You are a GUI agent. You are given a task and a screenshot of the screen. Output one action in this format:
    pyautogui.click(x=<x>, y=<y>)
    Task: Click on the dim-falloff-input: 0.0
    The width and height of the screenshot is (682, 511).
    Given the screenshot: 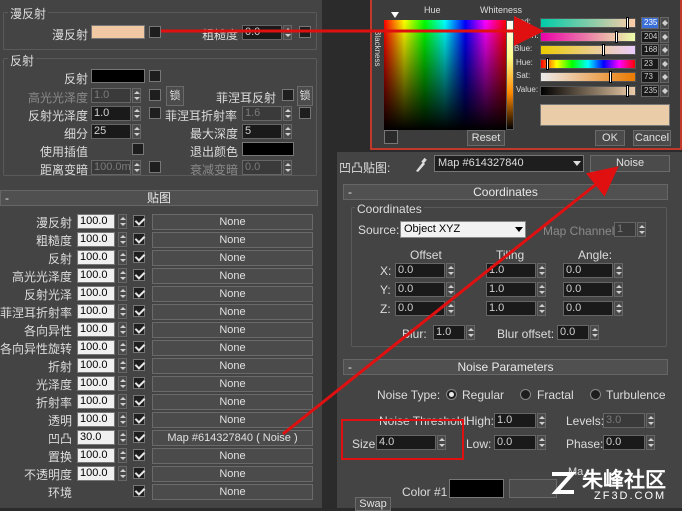 What is the action you would take?
    pyautogui.click(x=262, y=167)
    